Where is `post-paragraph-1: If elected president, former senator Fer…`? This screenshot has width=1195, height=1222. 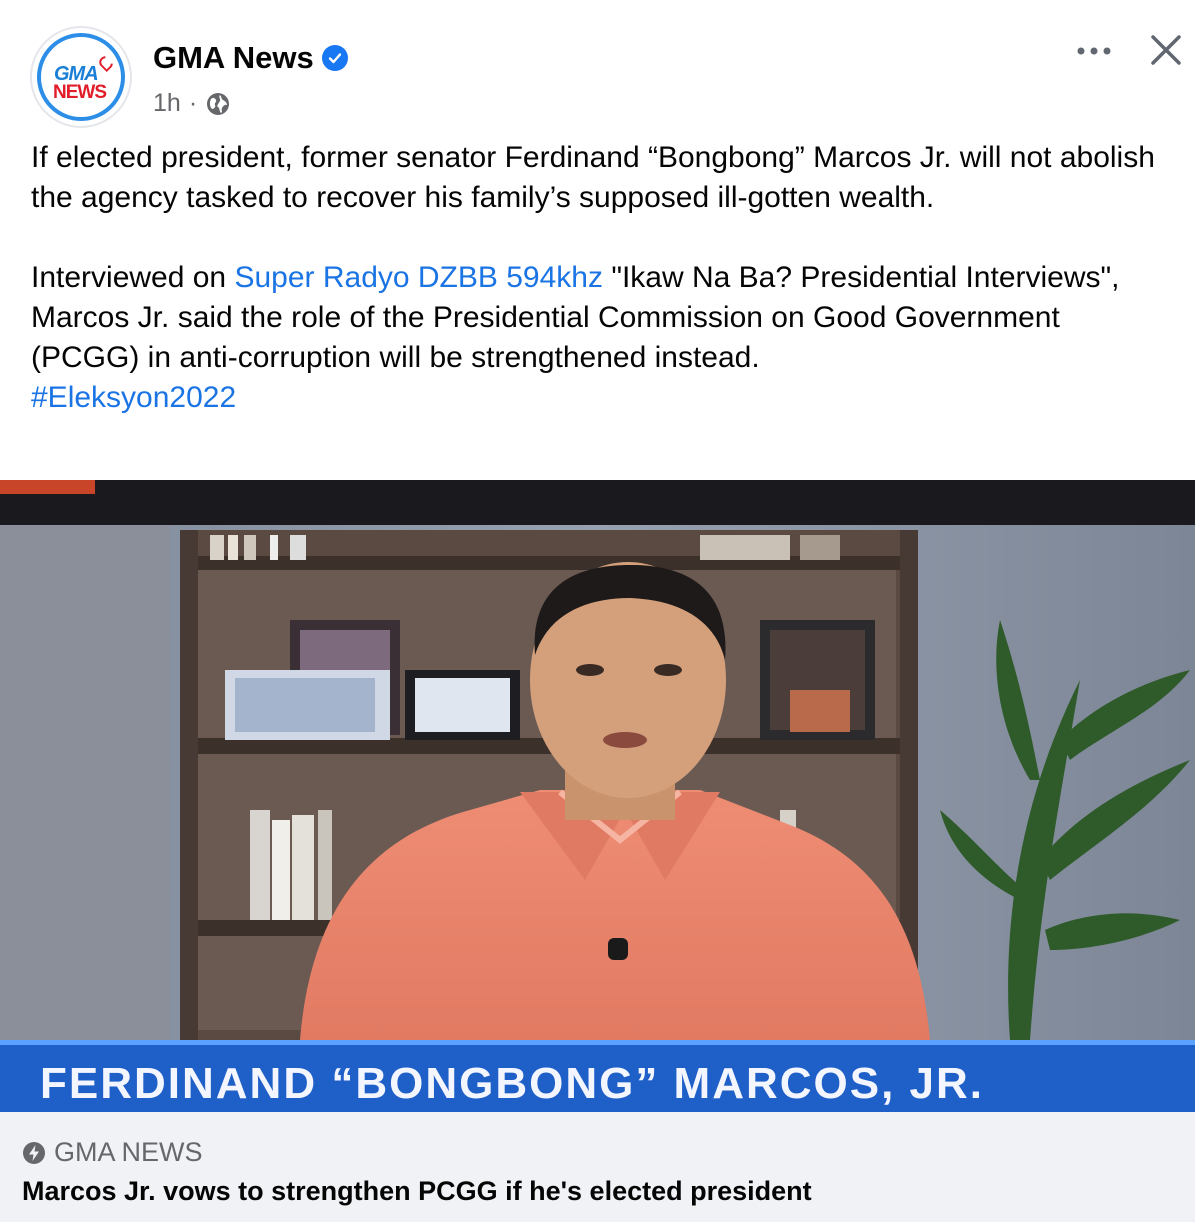 post-paragraph-1: If elected president, former senator Fer… is located at coordinates (593, 177).